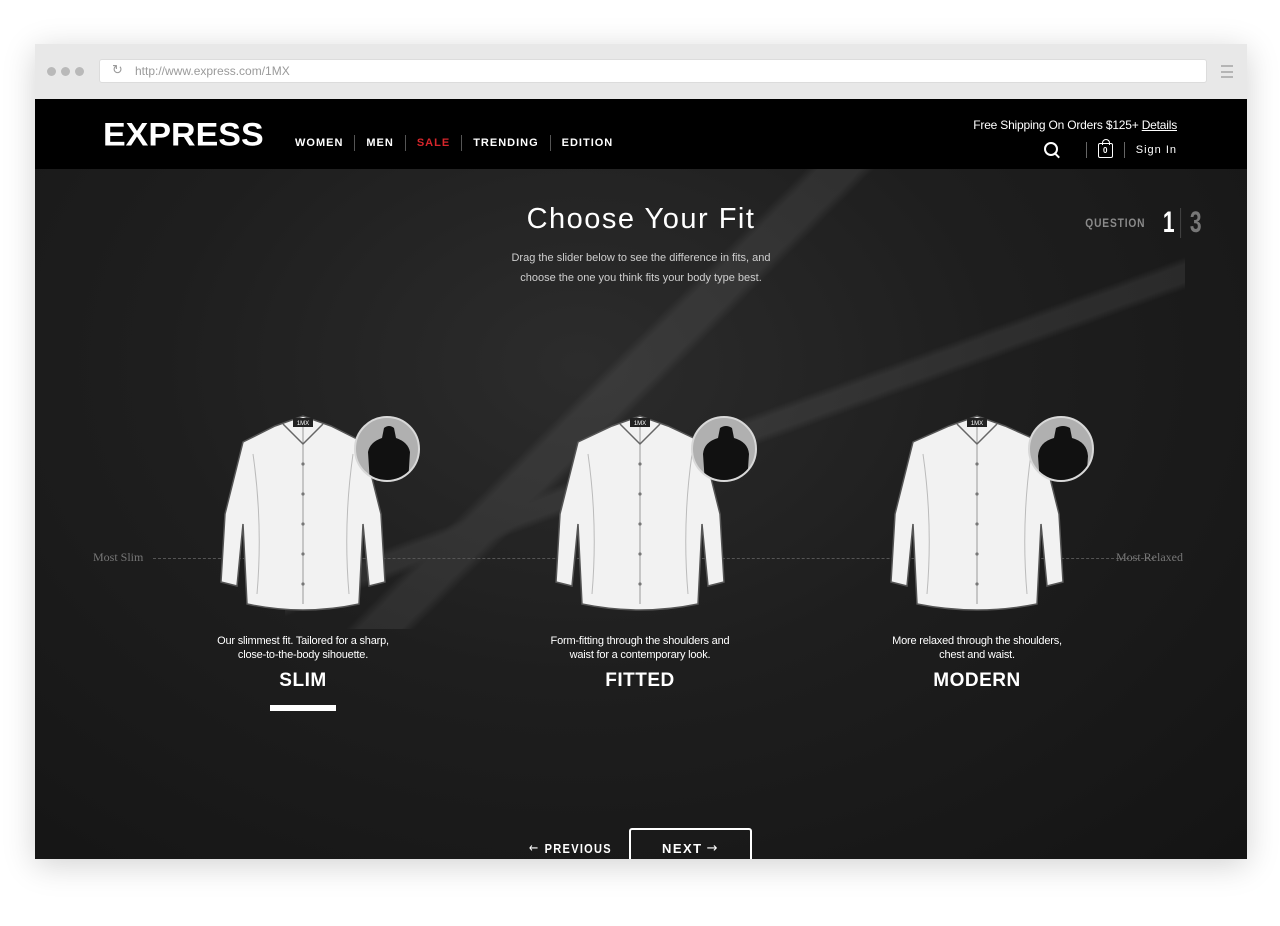 The height and width of the screenshot is (926, 1280). Describe the element at coordinates (578, 848) in the screenshot. I see `previous-label: PREVIOUS` at that location.